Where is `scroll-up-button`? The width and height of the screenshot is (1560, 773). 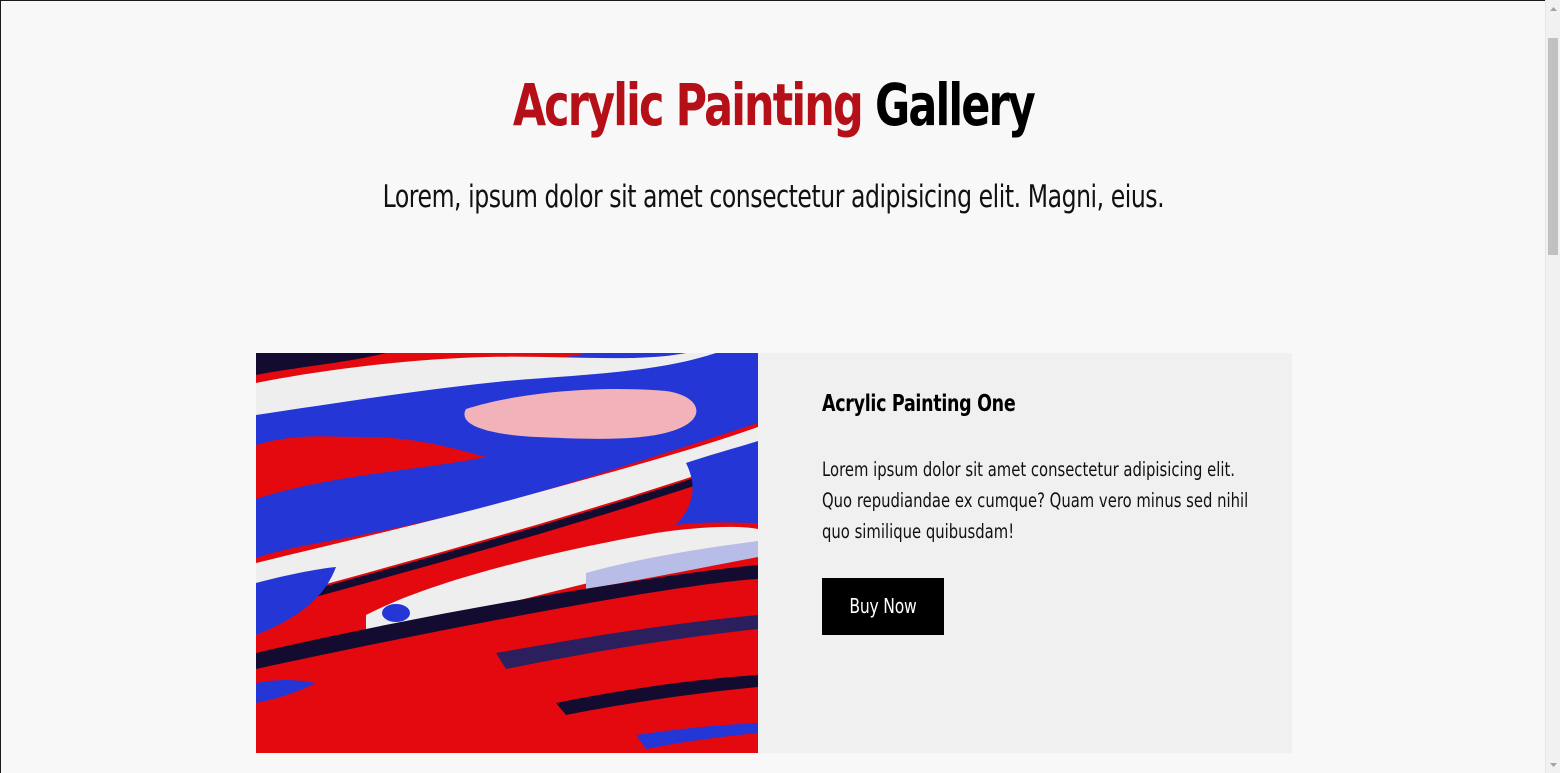 scroll-up-button is located at coordinates (1553, 8).